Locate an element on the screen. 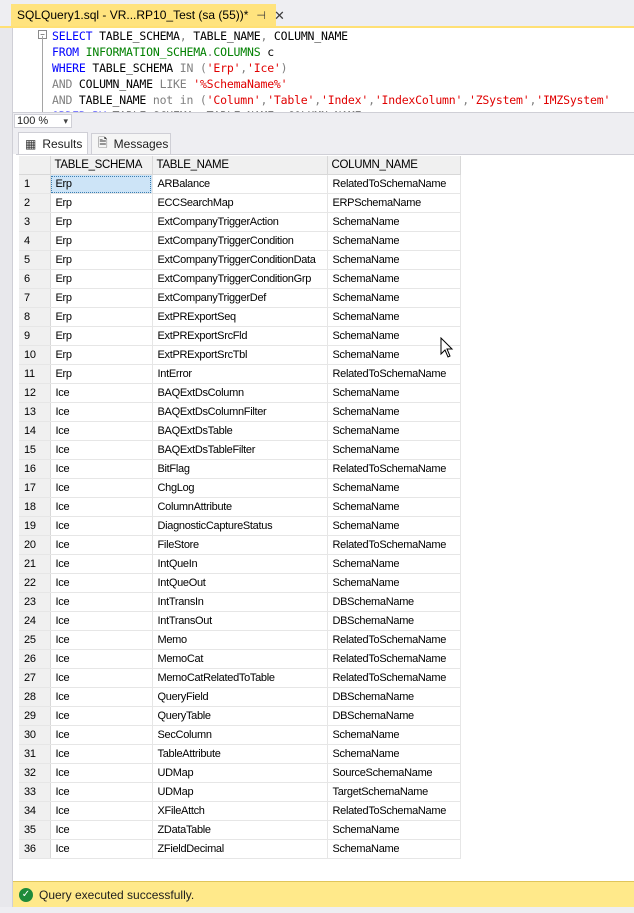  table-cell: ExtCompanyTriggerConditionData is located at coordinates (240, 260).